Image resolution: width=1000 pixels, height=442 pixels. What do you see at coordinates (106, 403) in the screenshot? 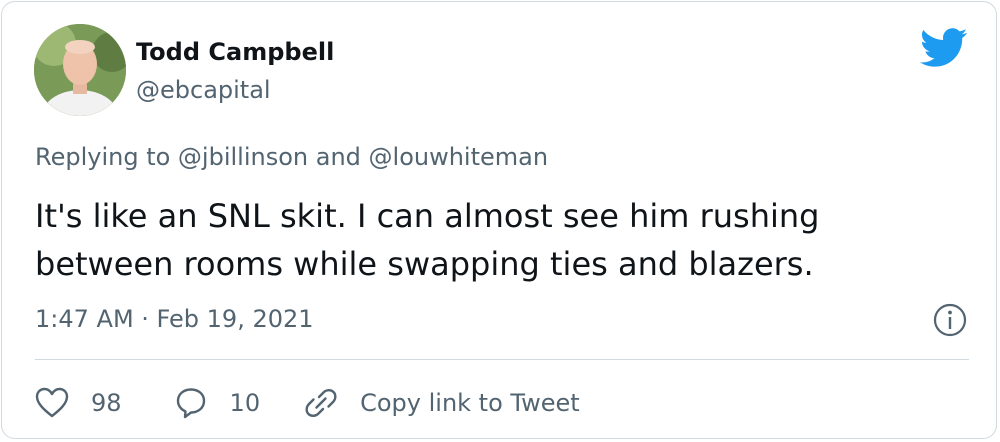
I see `like-count: 98` at bounding box center [106, 403].